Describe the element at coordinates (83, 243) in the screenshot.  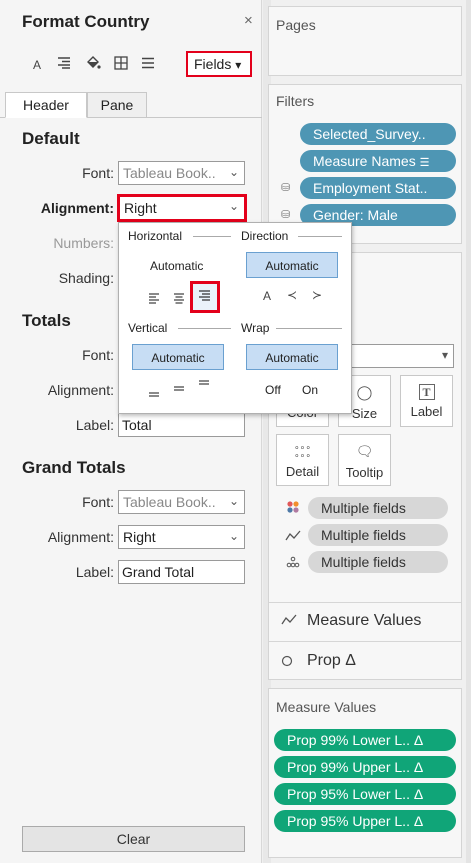
I see `default-numbers-label: Numbers:` at that location.